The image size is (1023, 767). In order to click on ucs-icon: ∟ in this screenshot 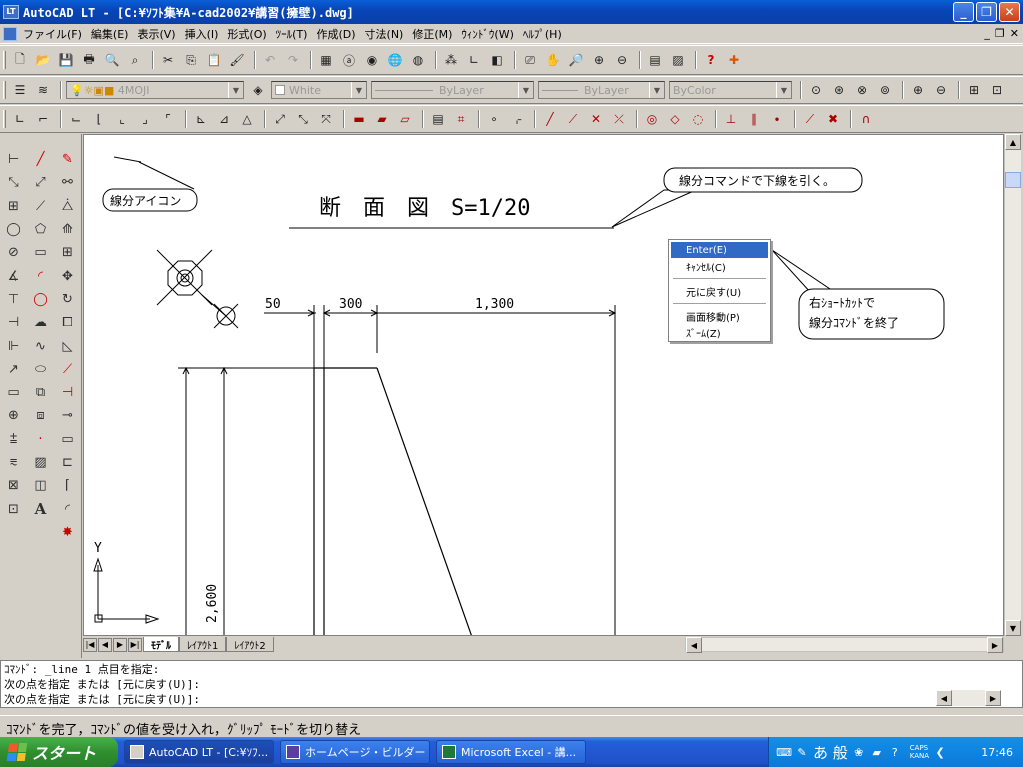, I will do `click(474, 60)`.